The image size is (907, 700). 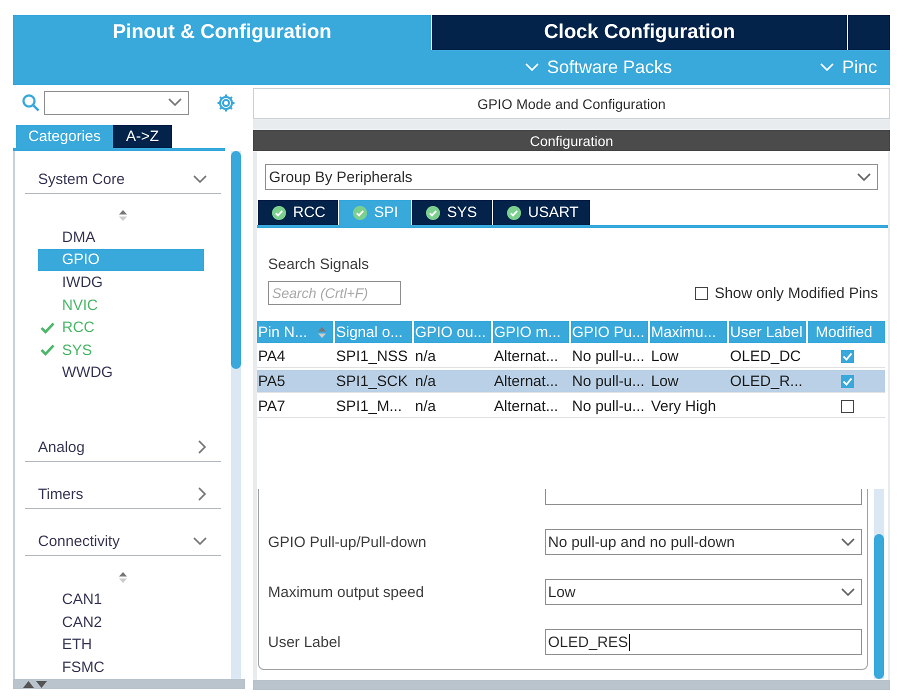 I want to click on table-row: PA7 SPI1_M... n/a Alternat... No pull-u... Very High, so click(x=571, y=406).